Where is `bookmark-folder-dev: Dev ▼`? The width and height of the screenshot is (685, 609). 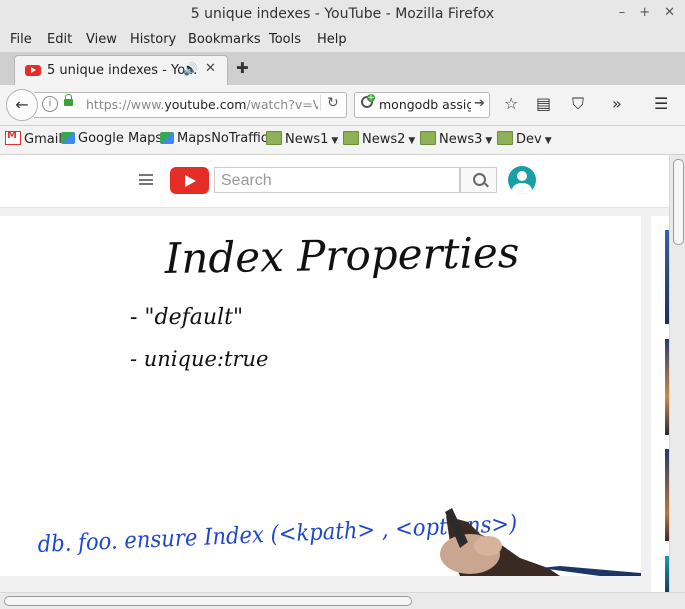
bookmark-folder-dev: Dev ▼ is located at coordinates (524, 139).